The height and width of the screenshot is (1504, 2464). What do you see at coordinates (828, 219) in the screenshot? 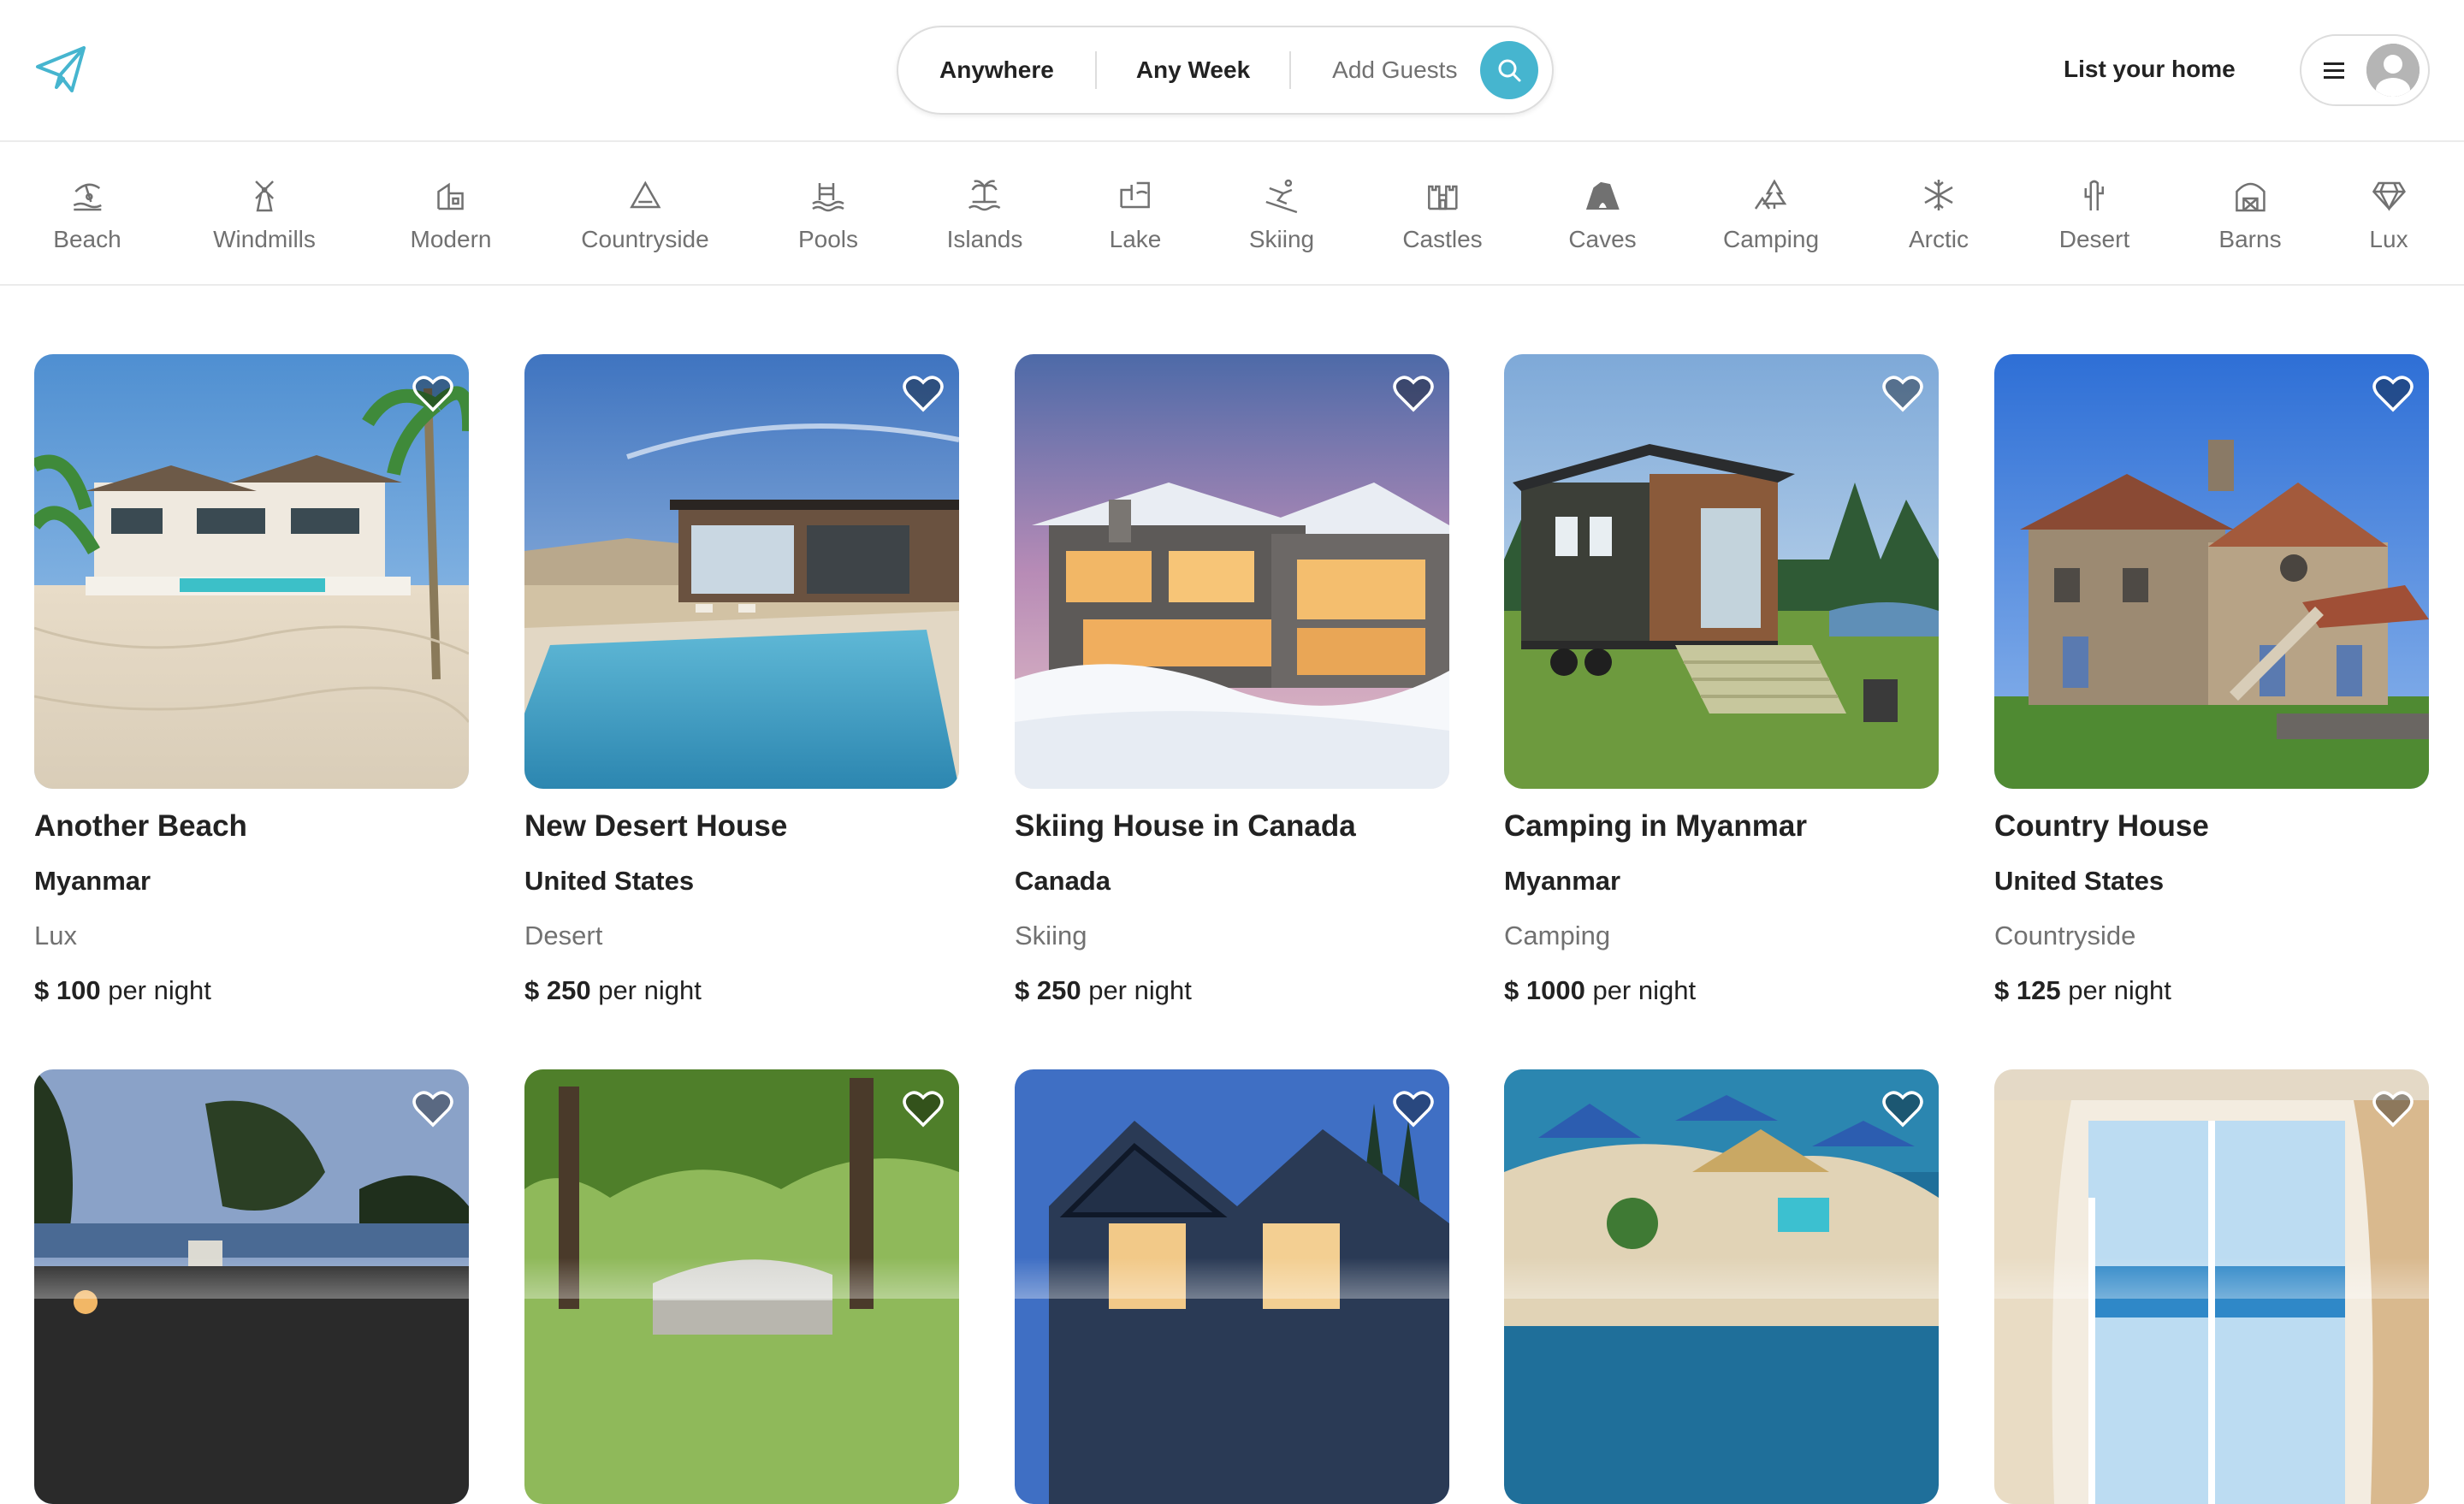
I see `category-pools: Pools` at bounding box center [828, 219].